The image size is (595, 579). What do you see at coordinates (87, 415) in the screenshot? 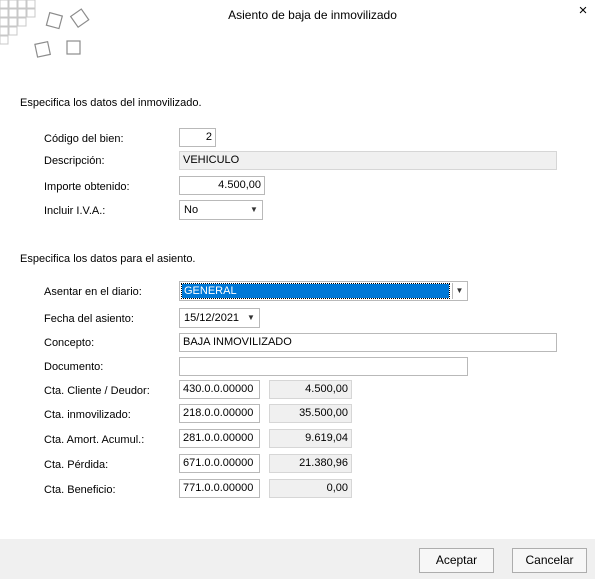
I see `cta-inmovilizado-label: Cta. inmovilizado:` at bounding box center [87, 415].